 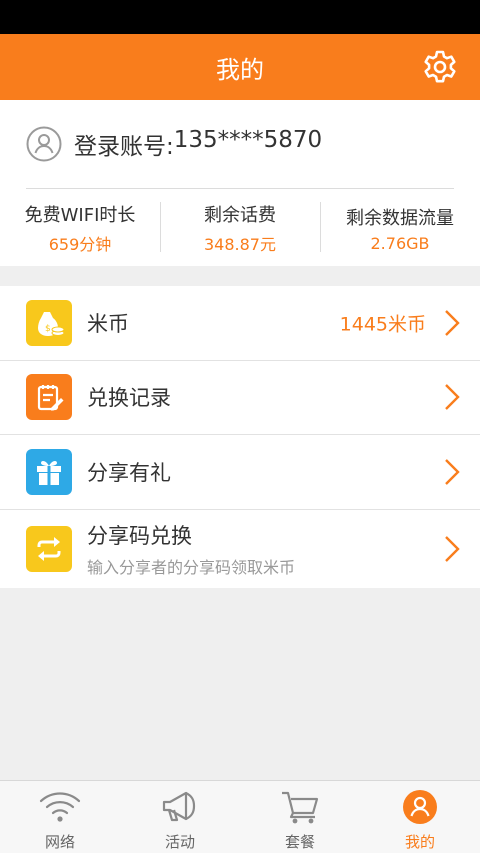 I want to click on account-phone: 135****5870, so click(x=248, y=140).